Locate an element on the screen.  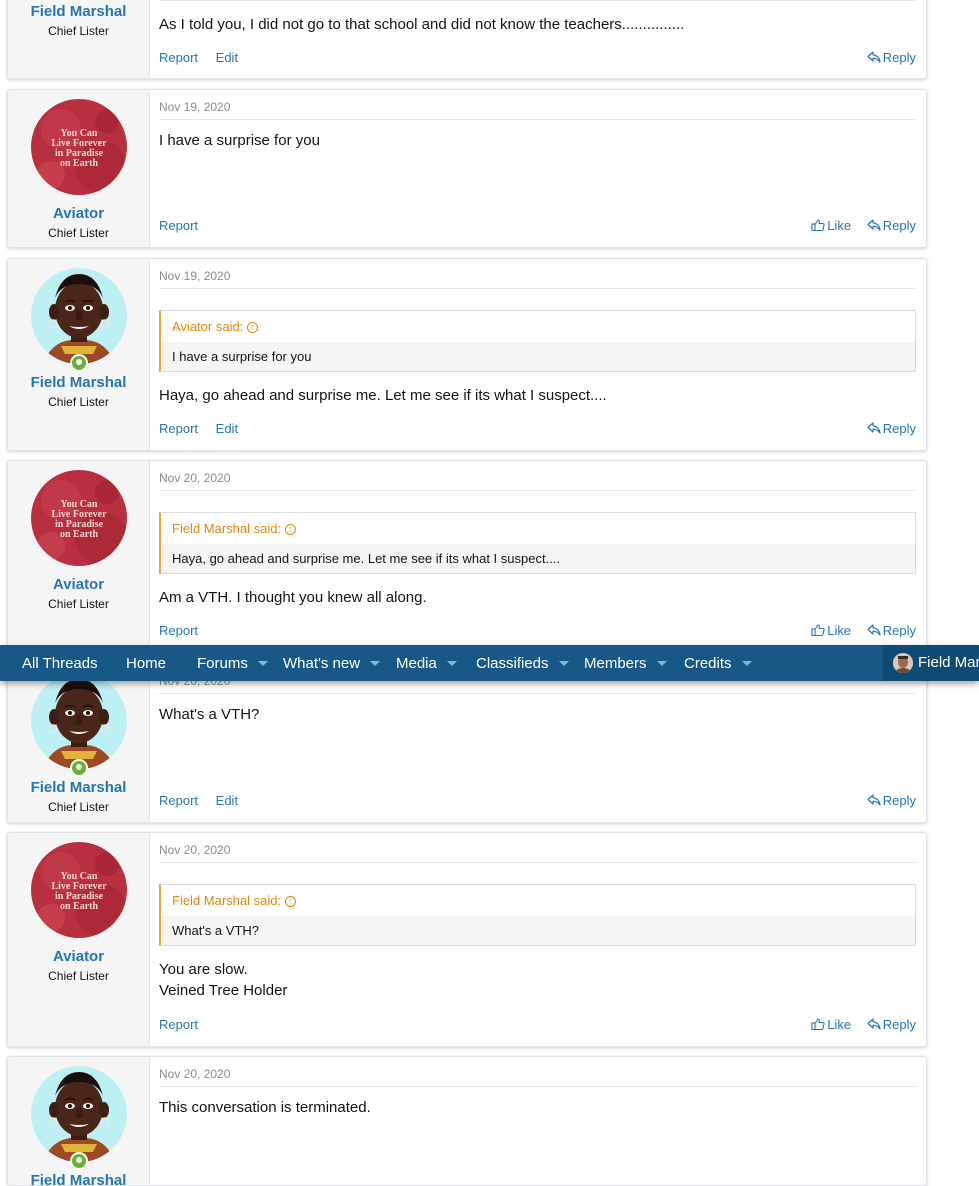
message-line: You are slow. is located at coordinates (203, 969).